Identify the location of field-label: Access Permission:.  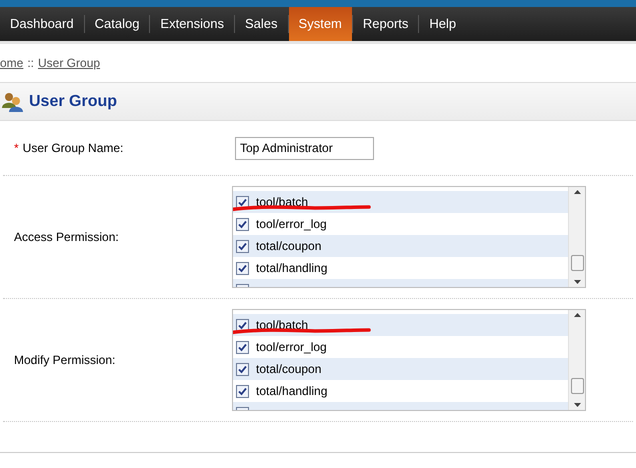
(67, 237).